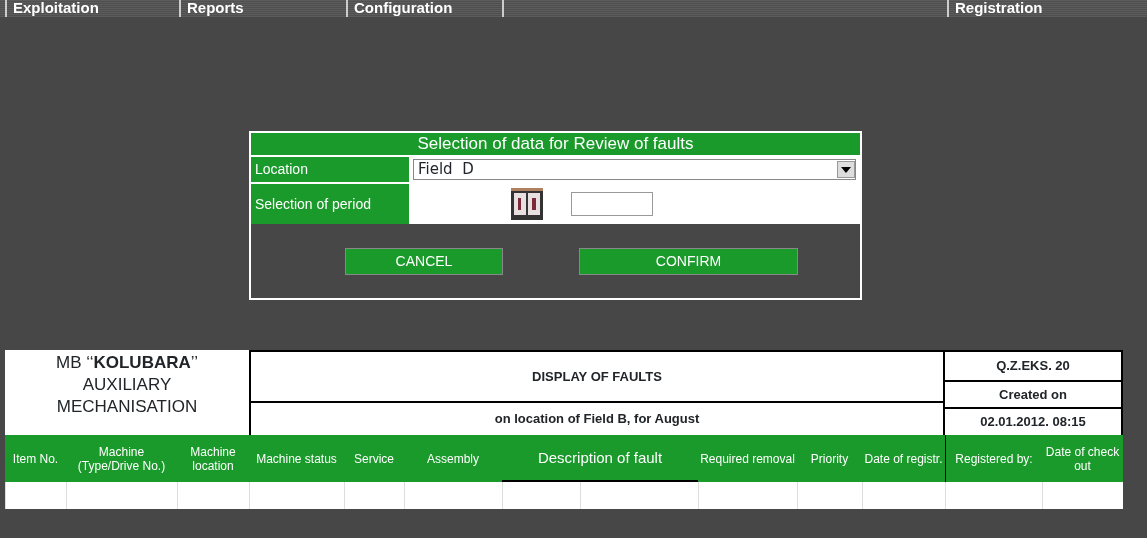 This screenshot has height=538, width=1147. What do you see at coordinates (527, 204) in the screenshot?
I see `calendar-icon` at bounding box center [527, 204].